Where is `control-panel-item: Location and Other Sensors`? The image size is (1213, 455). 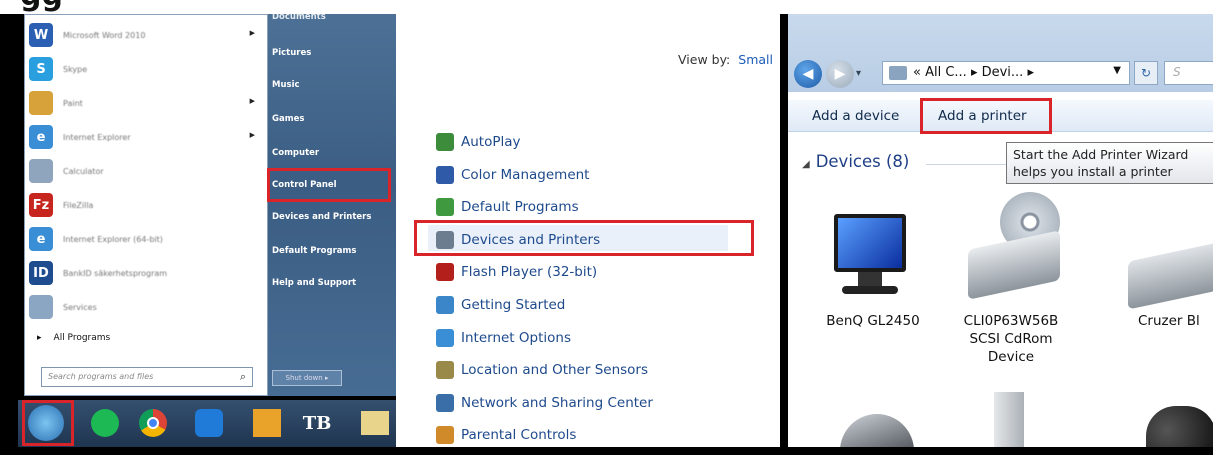
control-panel-item: Location and Other Sensors is located at coordinates (542, 370).